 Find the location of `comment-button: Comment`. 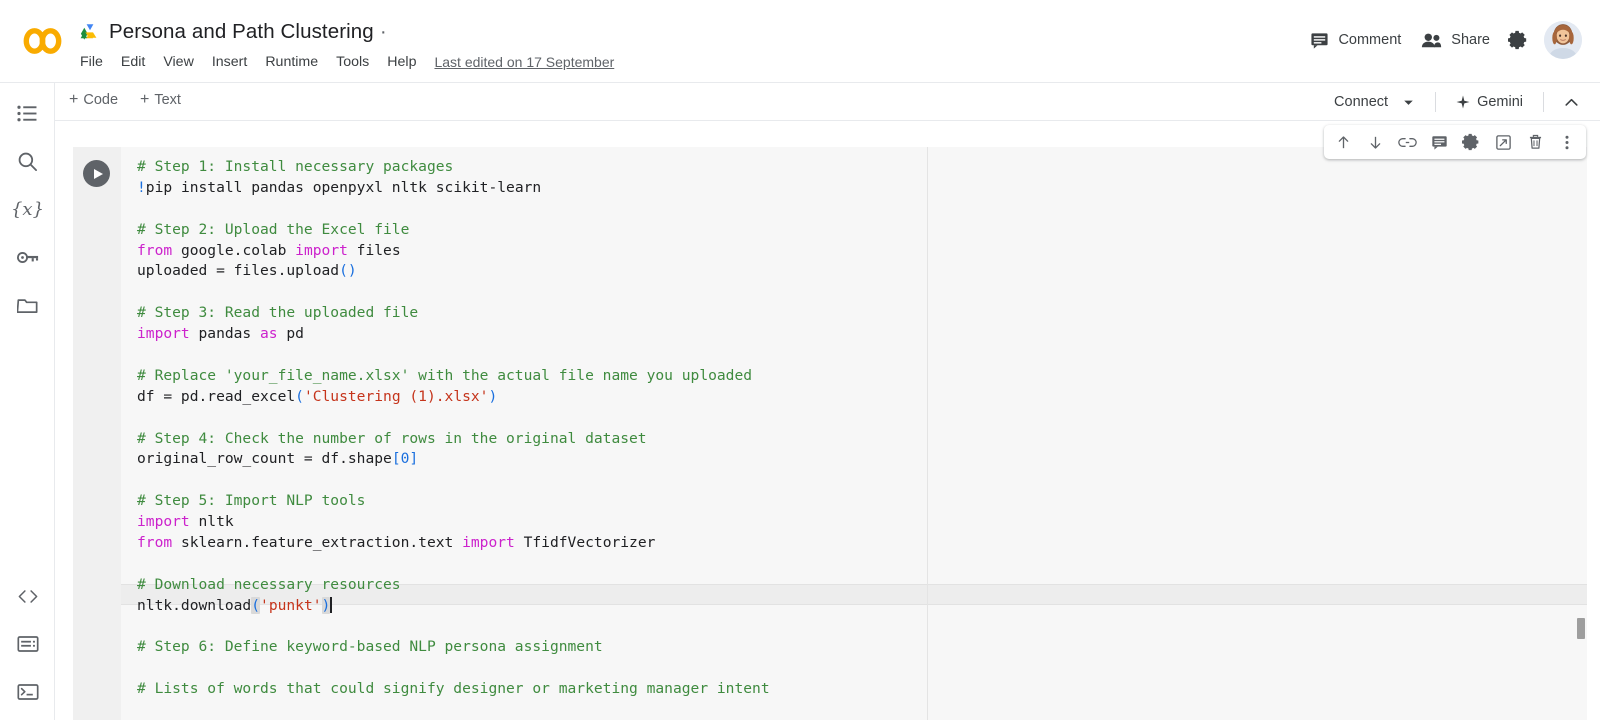

comment-button: Comment is located at coordinates (1355, 40).